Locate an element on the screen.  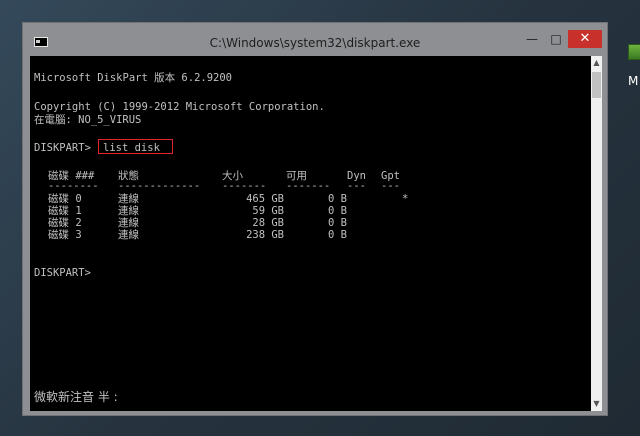
desktop-shortcut-label: M is located at coordinates (633, 81).